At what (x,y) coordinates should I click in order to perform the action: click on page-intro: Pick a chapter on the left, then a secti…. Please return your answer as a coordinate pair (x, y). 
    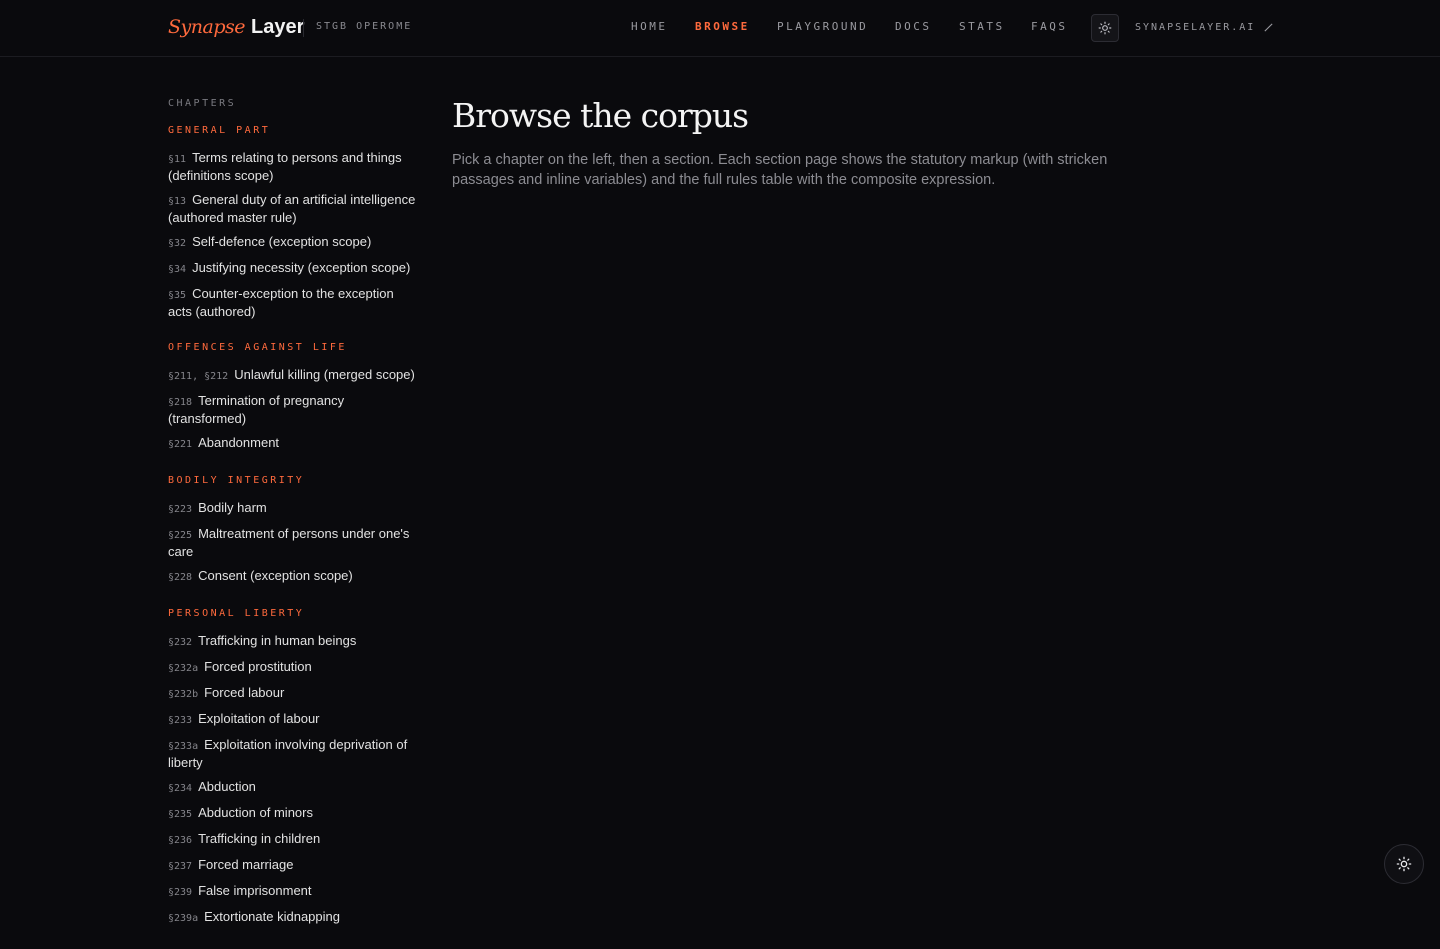
    Looking at the image, I should click on (780, 170).